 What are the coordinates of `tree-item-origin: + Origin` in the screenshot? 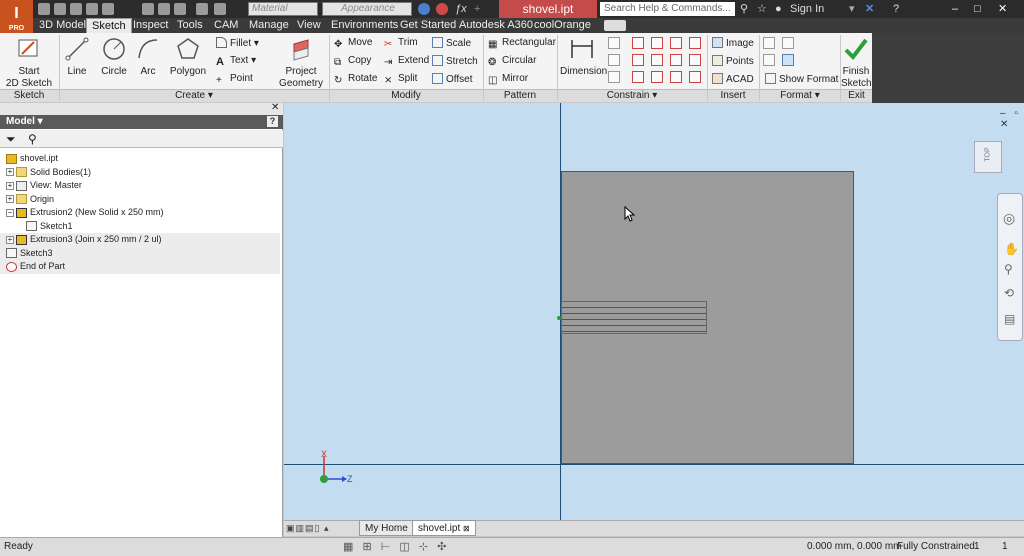 It's located at (140, 200).